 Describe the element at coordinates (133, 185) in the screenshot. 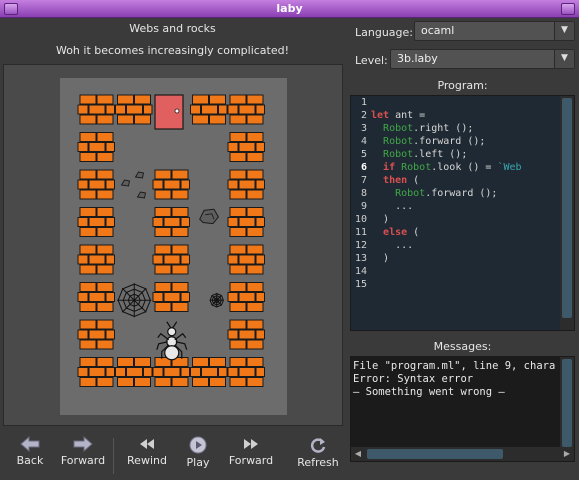

I see `rock-fragments-icon` at that location.